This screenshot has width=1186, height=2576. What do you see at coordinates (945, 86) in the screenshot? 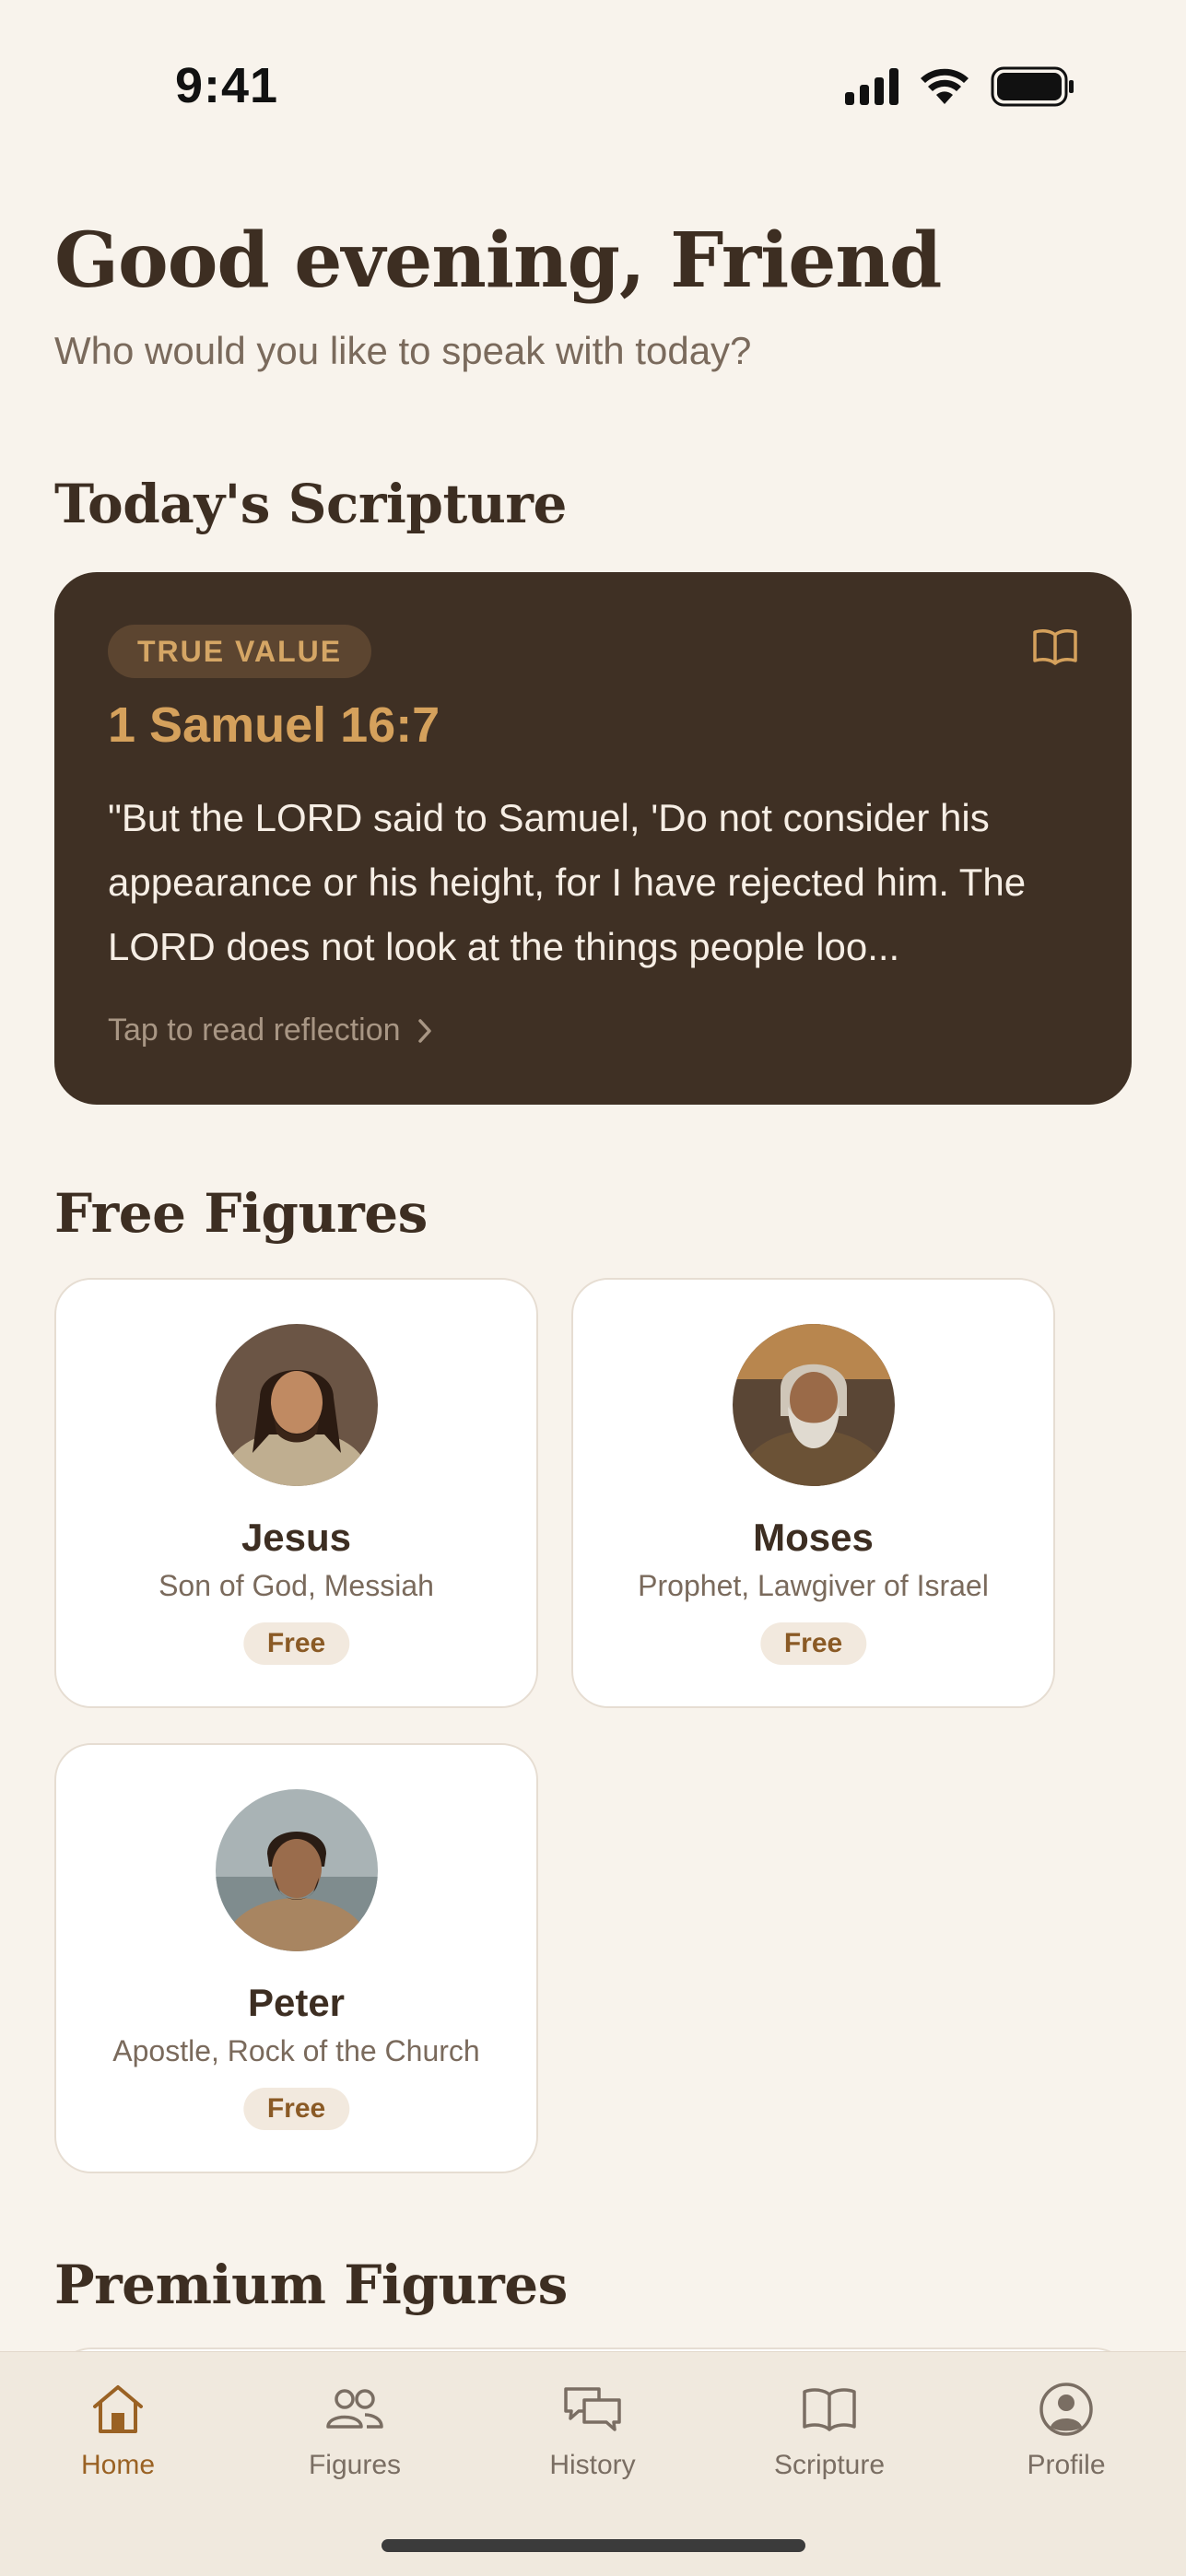
I see `wifi-icon` at bounding box center [945, 86].